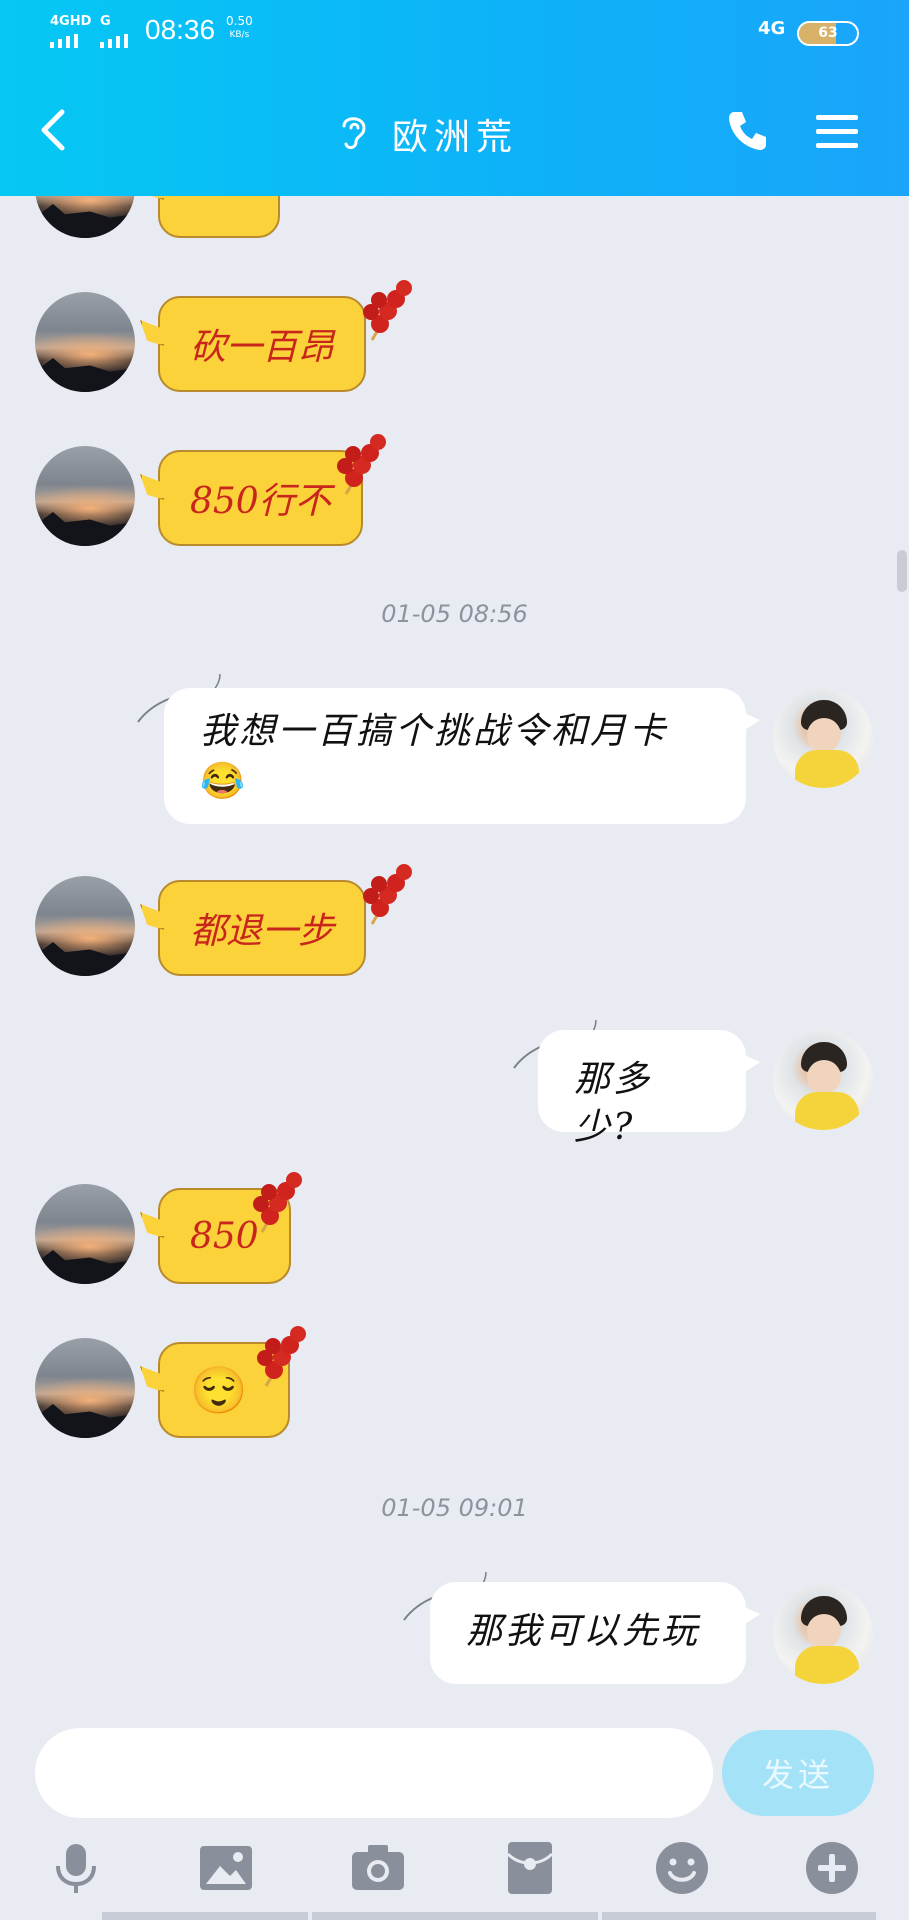 The image size is (909, 1920). I want to click on message-bubble-outgoing: 我想一百搞个挑战令和月卡 😂, so click(455, 756).